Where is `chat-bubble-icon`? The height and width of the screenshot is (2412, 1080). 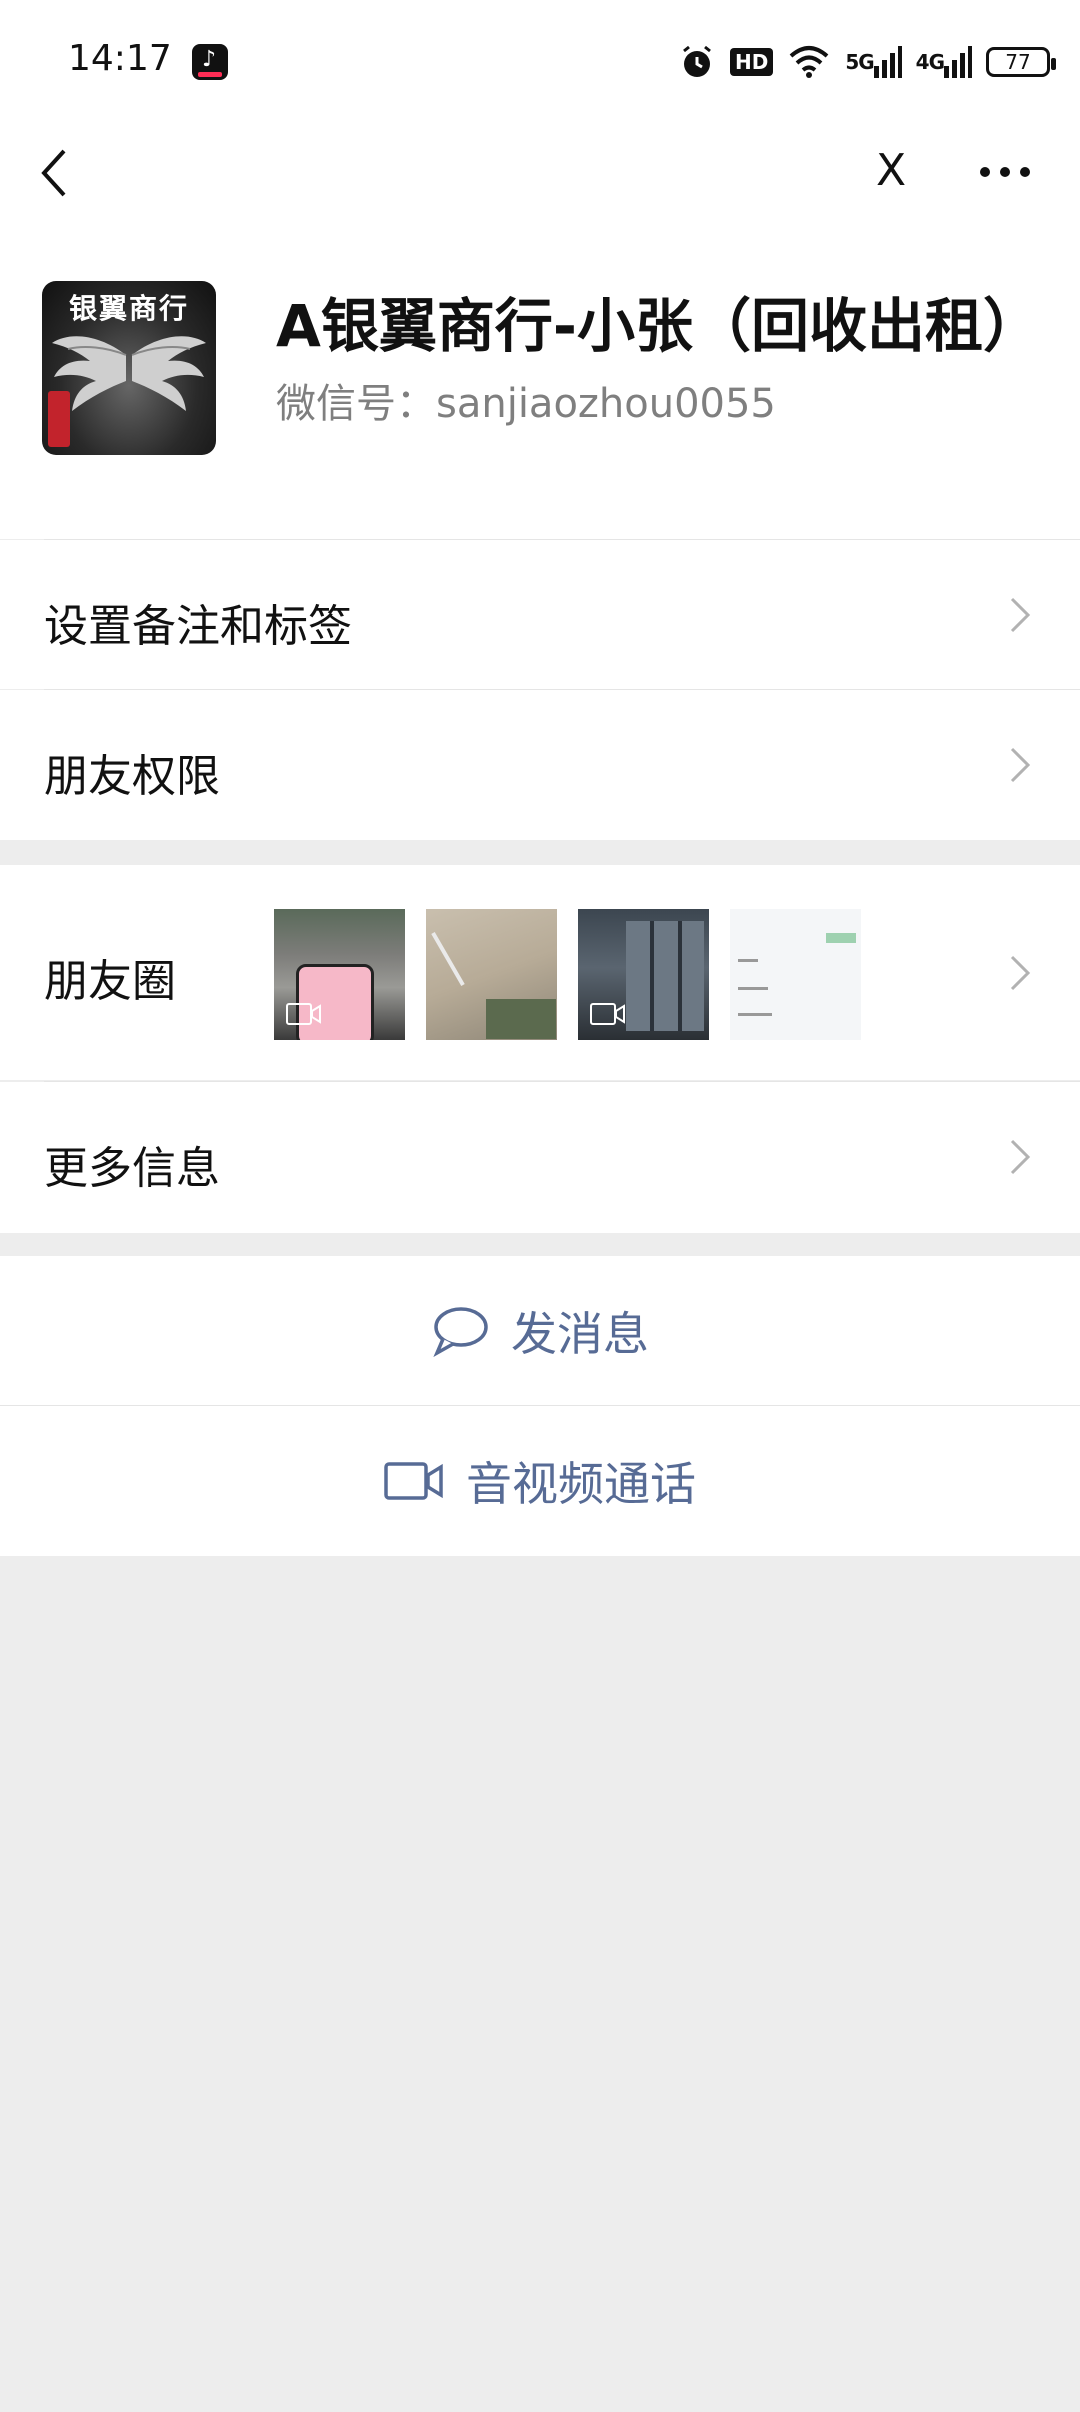 chat-bubble-icon is located at coordinates (460, 1331).